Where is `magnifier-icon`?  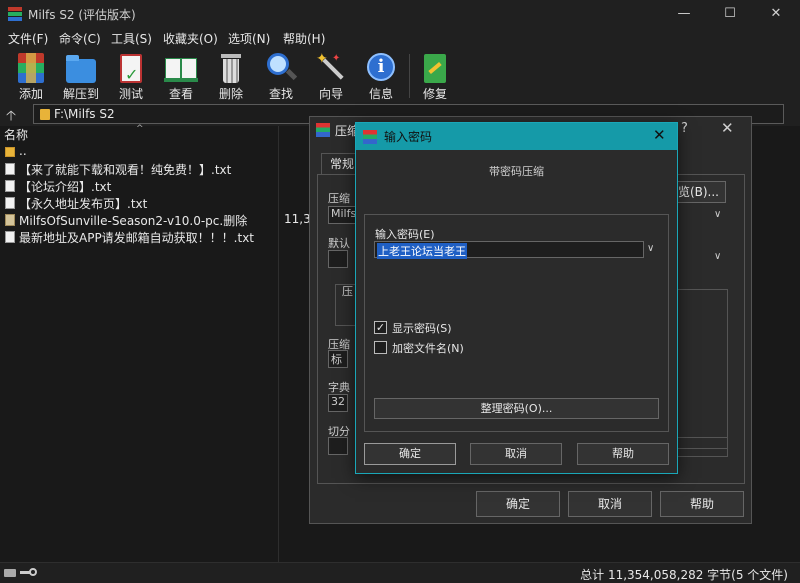
magnifier-icon is located at coordinates (281, 68).